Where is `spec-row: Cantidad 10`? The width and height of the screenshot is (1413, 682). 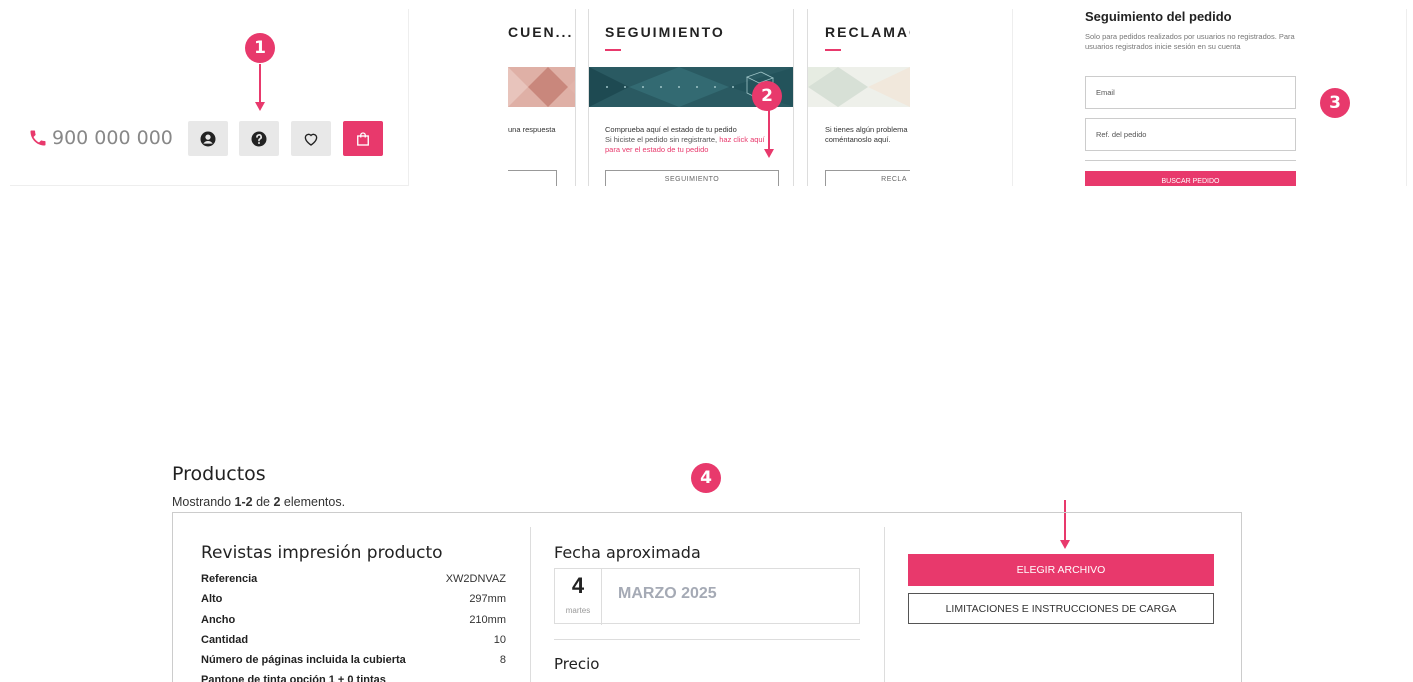 spec-row: Cantidad 10 is located at coordinates (353, 640).